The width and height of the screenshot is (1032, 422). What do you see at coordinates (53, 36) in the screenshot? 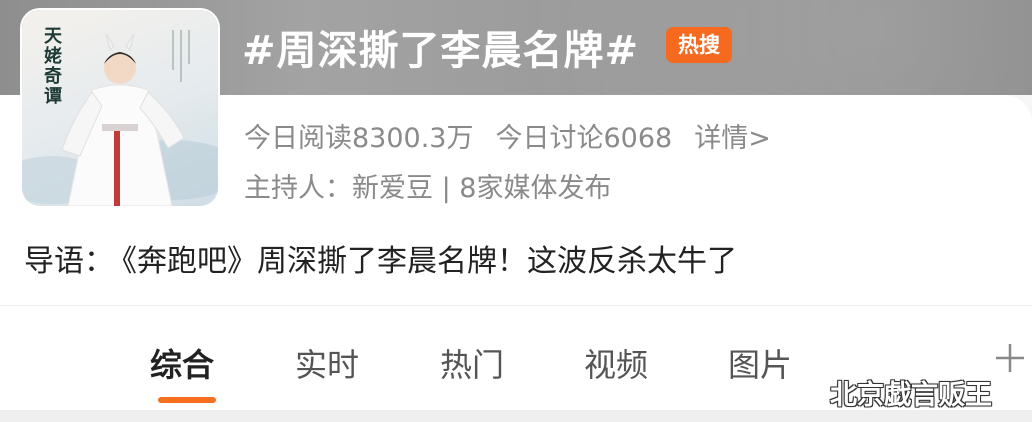
I see `svg-text: 天` at bounding box center [53, 36].